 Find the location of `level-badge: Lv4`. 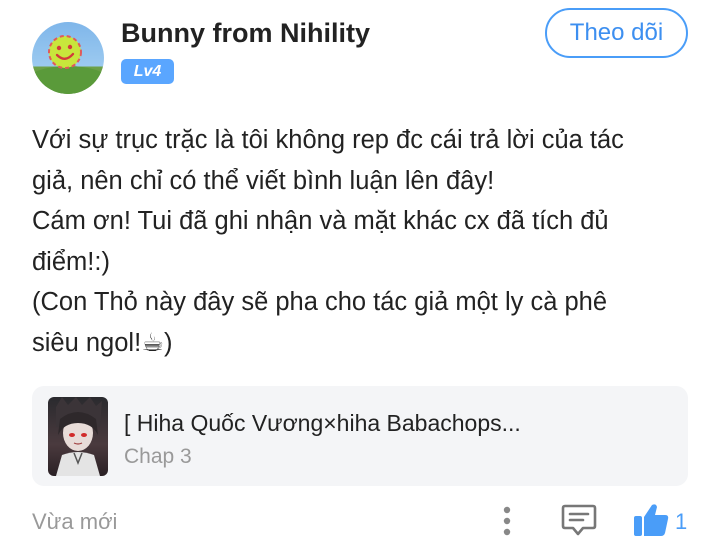

level-badge: Lv4 is located at coordinates (147, 71).